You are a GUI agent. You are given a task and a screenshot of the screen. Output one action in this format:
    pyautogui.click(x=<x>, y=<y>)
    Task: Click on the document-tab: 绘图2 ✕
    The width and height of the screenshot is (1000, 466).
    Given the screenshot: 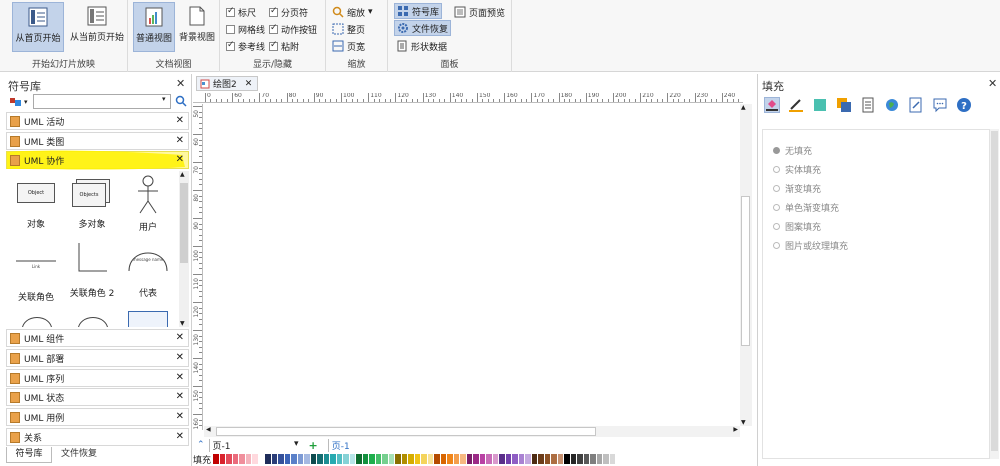 What is the action you would take?
    pyautogui.click(x=227, y=83)
    